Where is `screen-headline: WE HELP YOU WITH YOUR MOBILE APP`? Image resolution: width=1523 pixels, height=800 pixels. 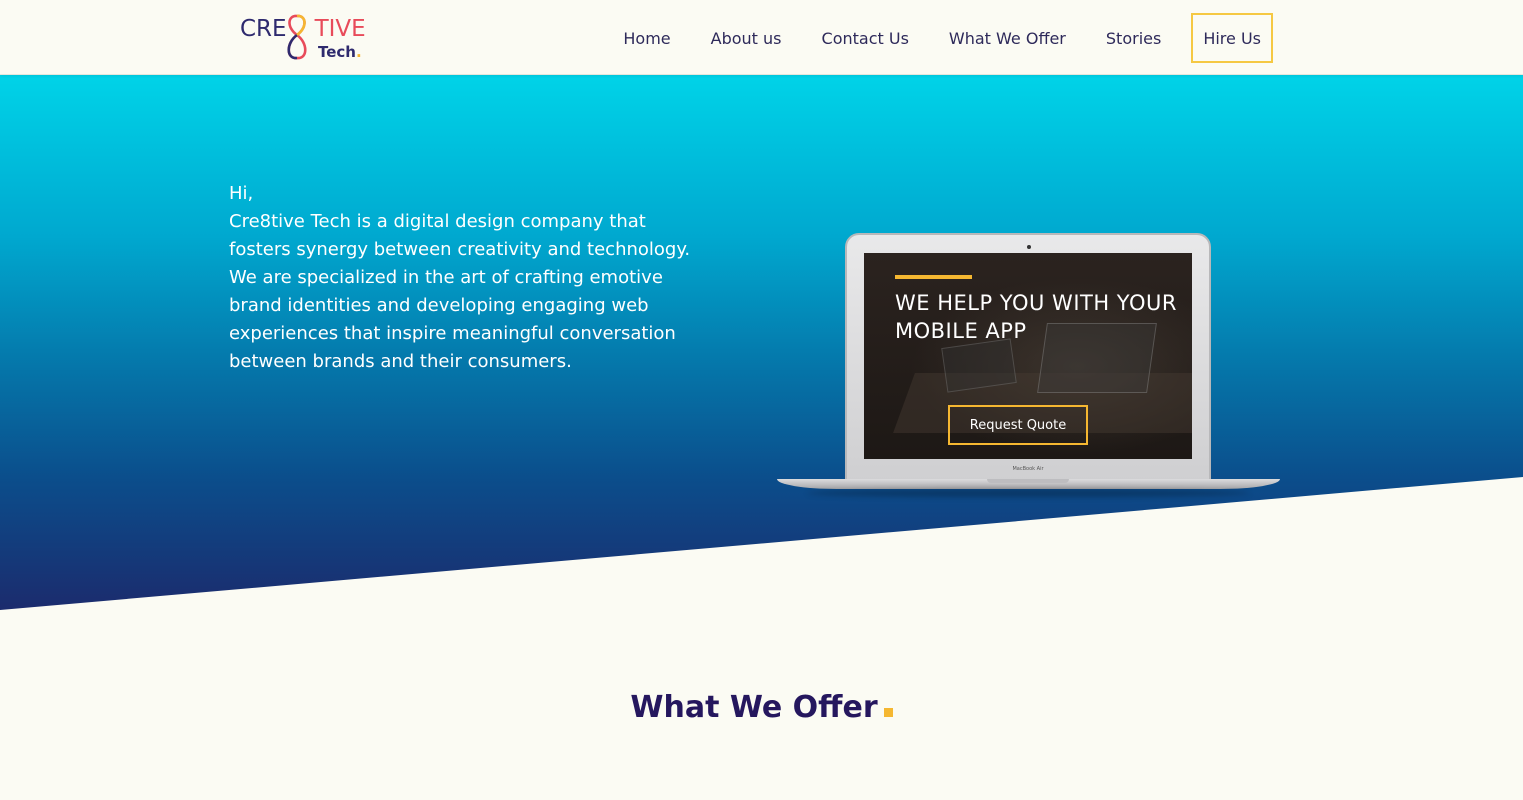
screen-headline: WE HELP YOU WITH YOUR MOBILE APP is located at coordinates (1036, 317).